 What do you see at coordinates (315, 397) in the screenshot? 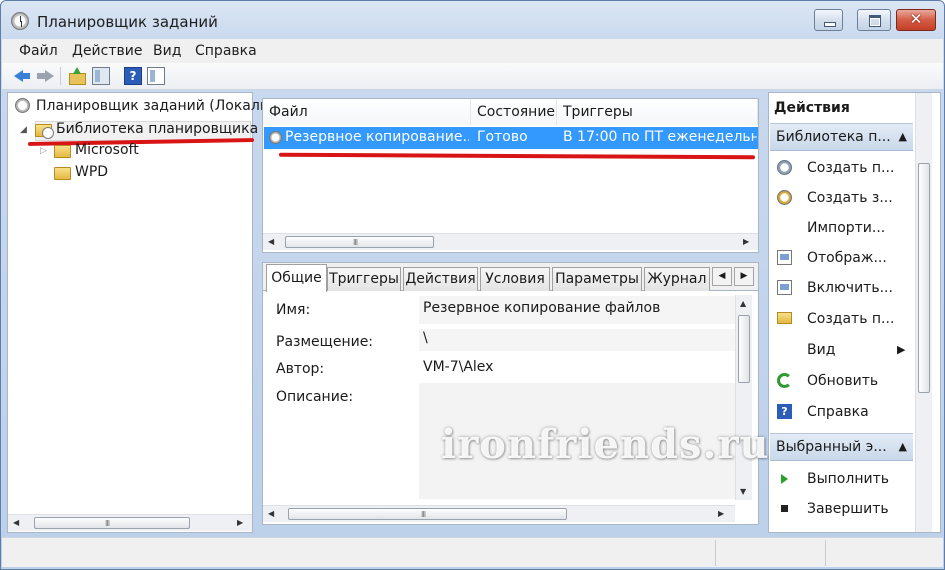
I see `description-label: Описание:` at bounding box center [315, 397].